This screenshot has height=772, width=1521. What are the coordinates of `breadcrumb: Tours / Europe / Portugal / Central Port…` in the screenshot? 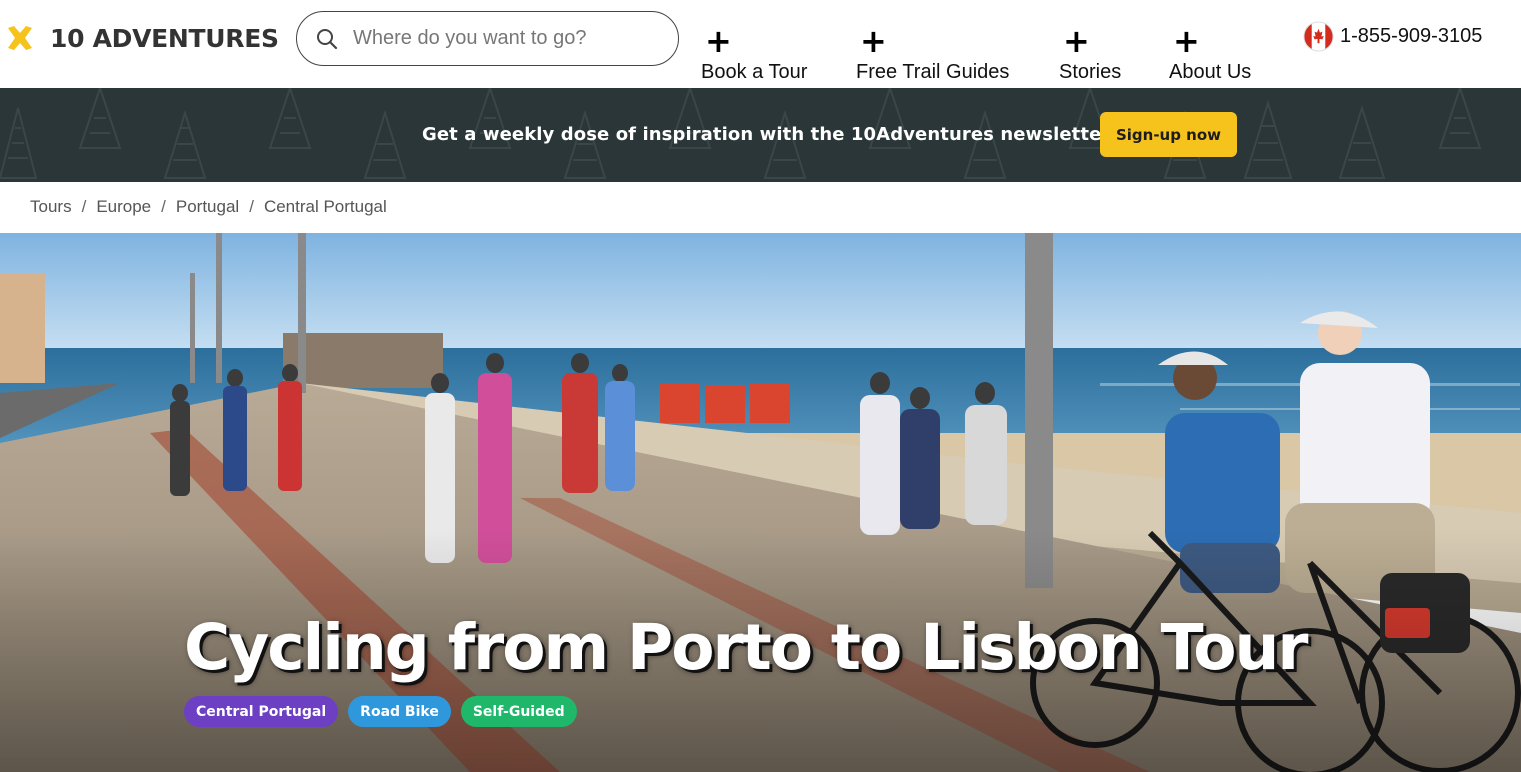 It's located at (208, 207).